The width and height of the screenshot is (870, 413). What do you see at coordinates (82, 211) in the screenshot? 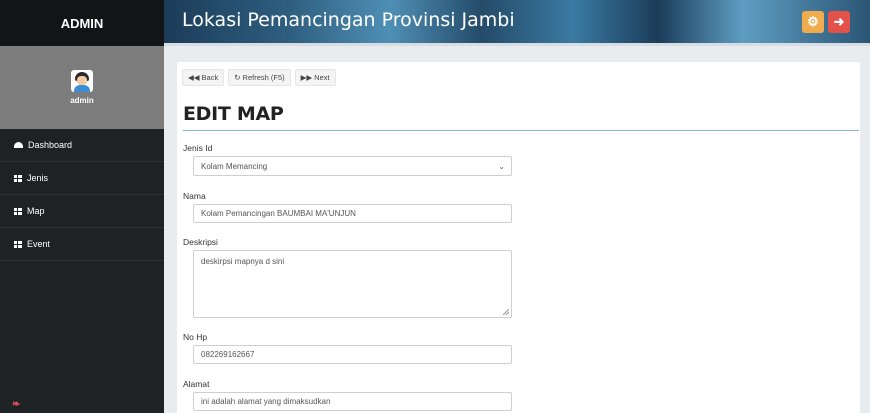
I see `sidebar-item-map: Map` at bounding box center [82, 211].